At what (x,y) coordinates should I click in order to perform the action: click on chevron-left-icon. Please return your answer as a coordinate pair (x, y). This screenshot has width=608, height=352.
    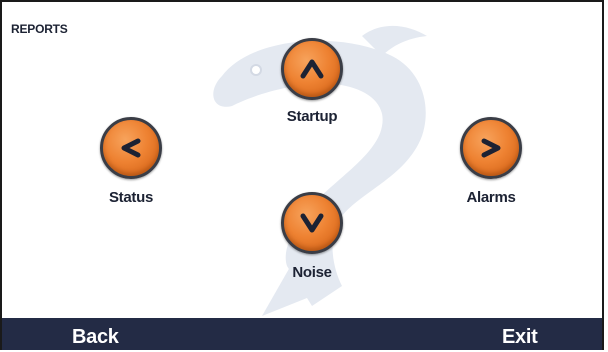
    Looking at the image, I should click on (131, 148).